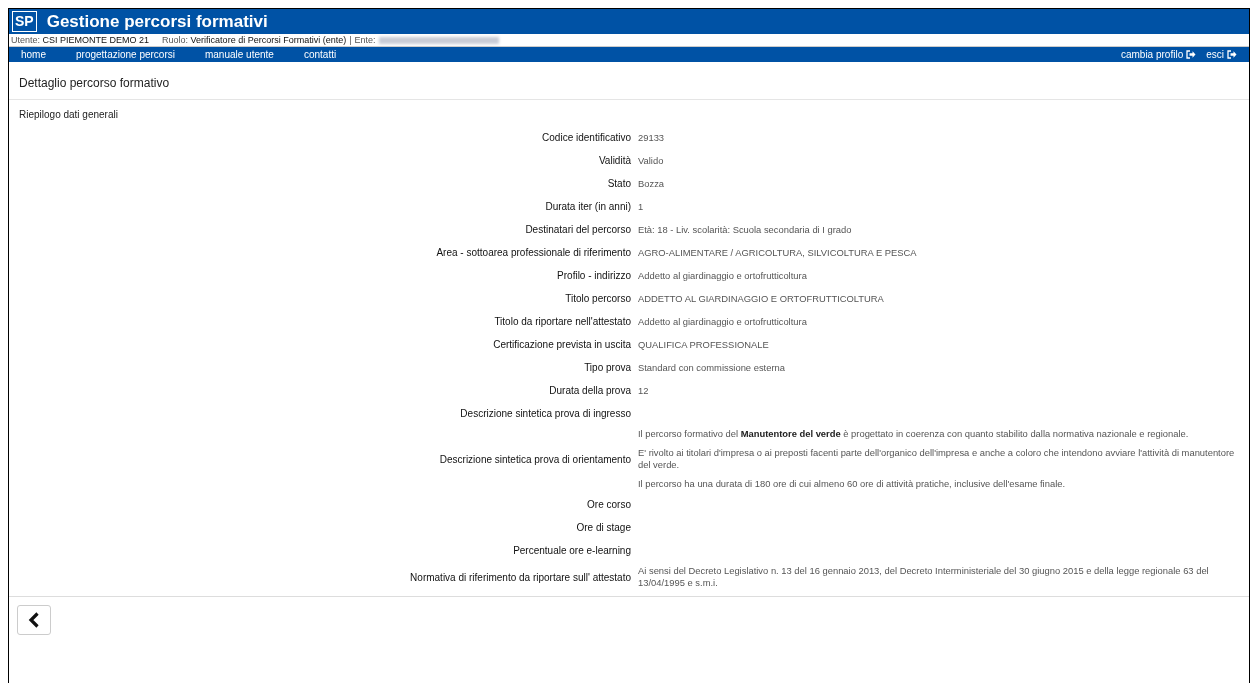 The image size is (1252, 683). I want to click on field-label: Tipo prova, so click(607, 367).